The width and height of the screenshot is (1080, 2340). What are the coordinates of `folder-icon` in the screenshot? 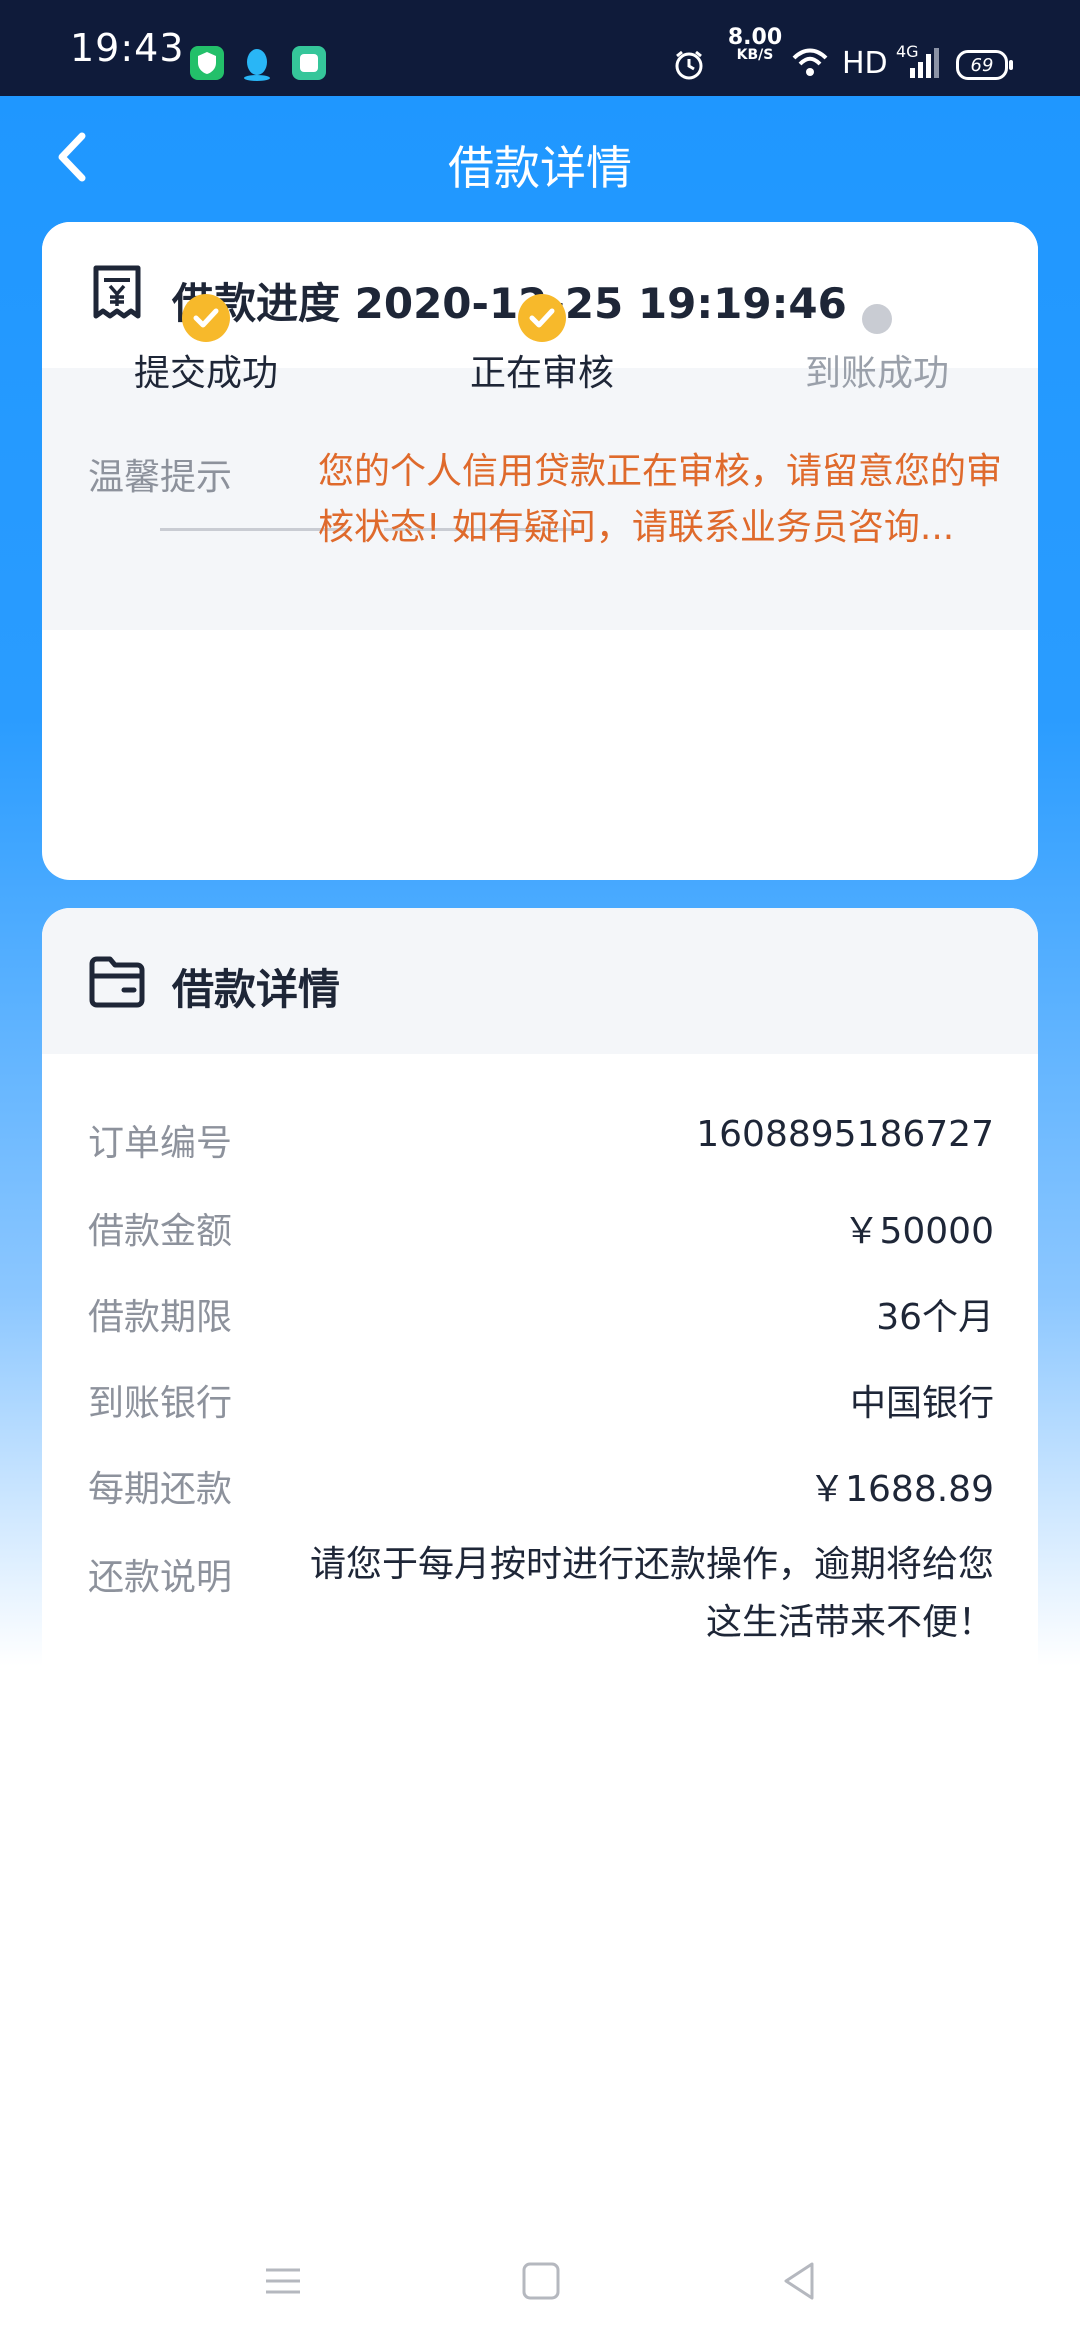 It's located at (117, 985).